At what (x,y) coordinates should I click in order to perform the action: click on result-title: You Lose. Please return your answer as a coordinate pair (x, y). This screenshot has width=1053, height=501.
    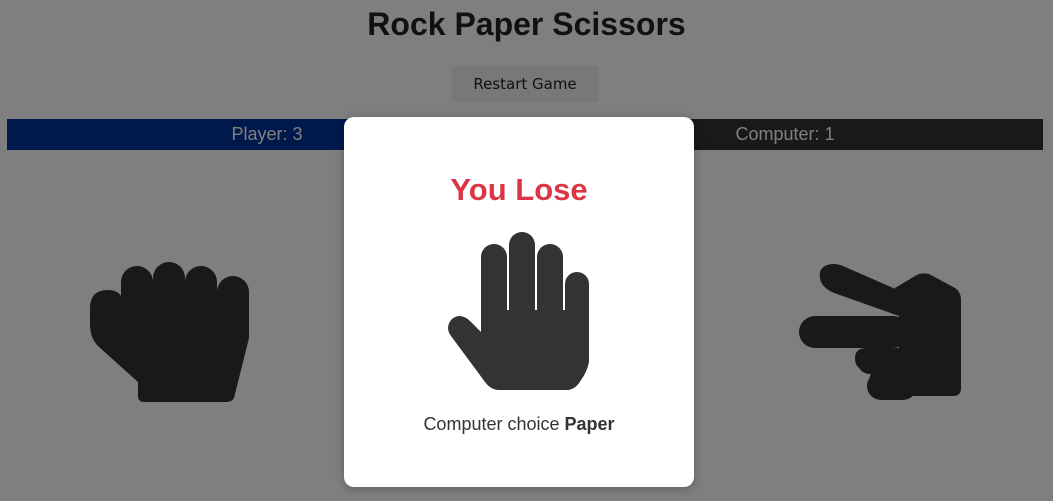
    Looking at the image, I should click on (519, 189).